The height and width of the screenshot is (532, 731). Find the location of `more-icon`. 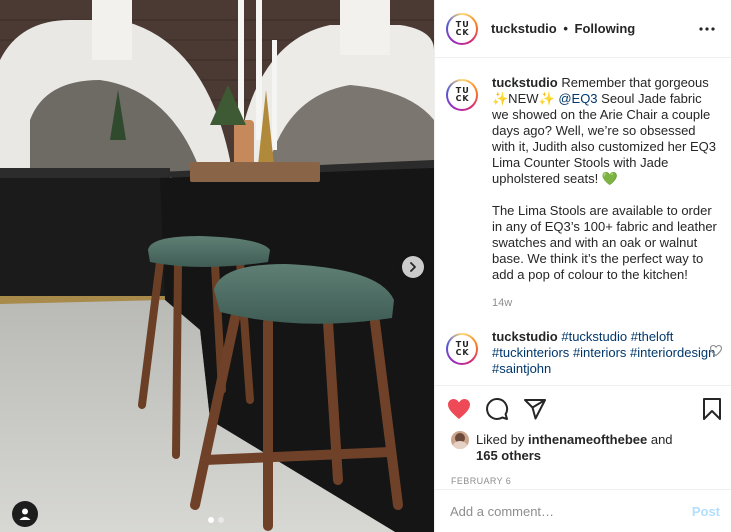

more-icon is located at coordinates (707, 28).